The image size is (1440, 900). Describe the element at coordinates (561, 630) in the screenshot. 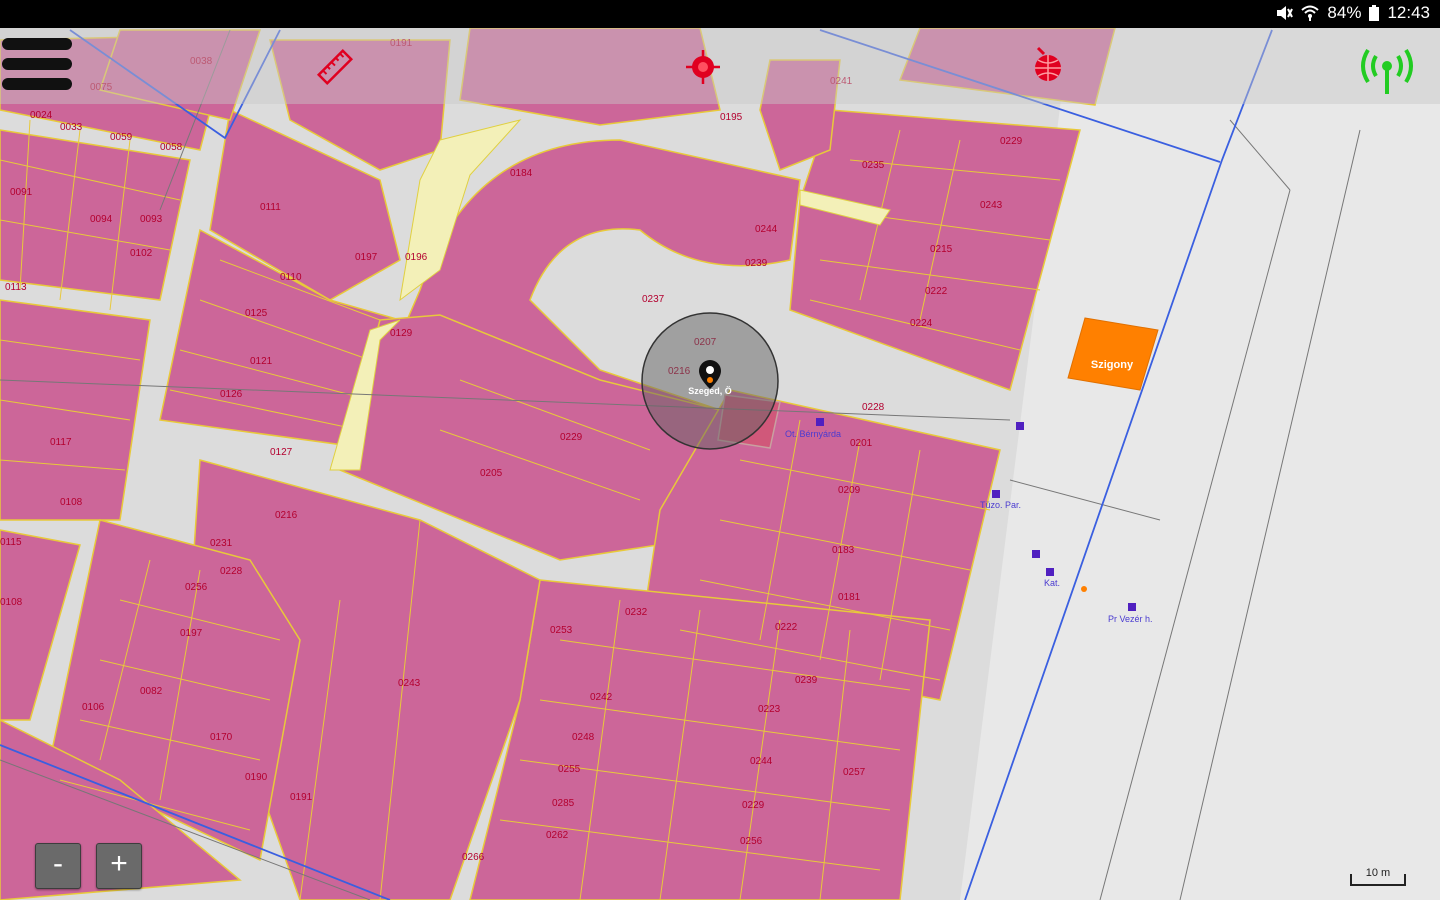

I see `parcel-number-label: 0253` at that location.